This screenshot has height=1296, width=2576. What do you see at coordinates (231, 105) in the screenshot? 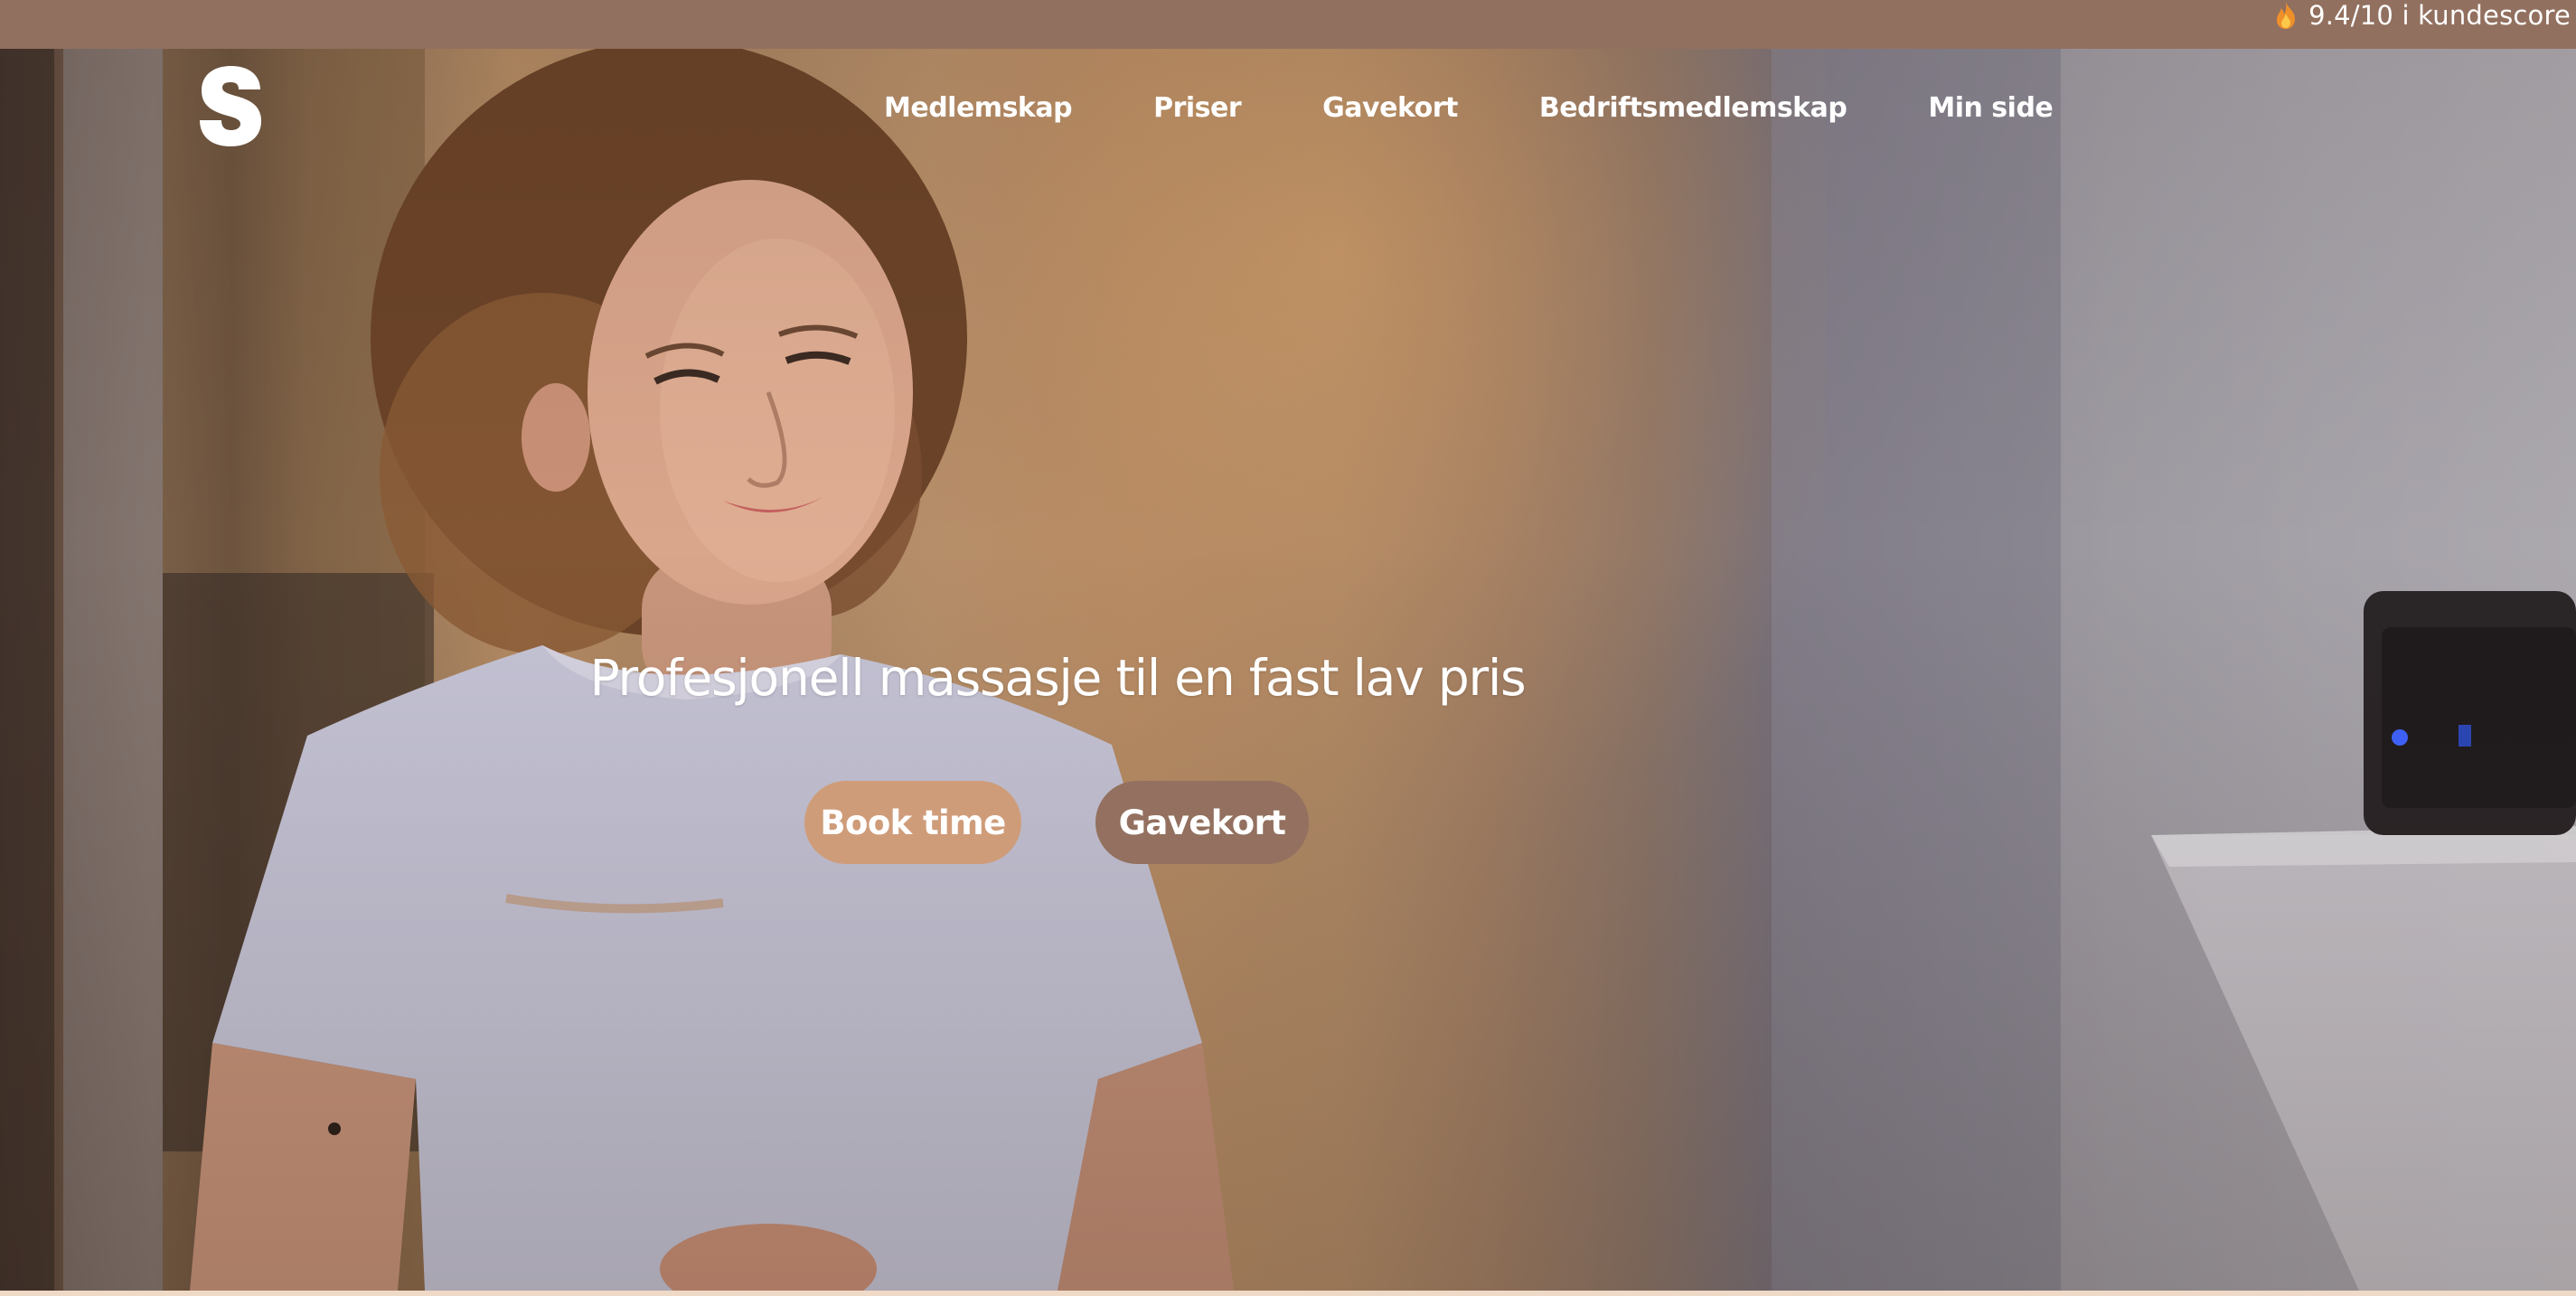
I see `s-logo-icon` at bounding box center [231, 105].